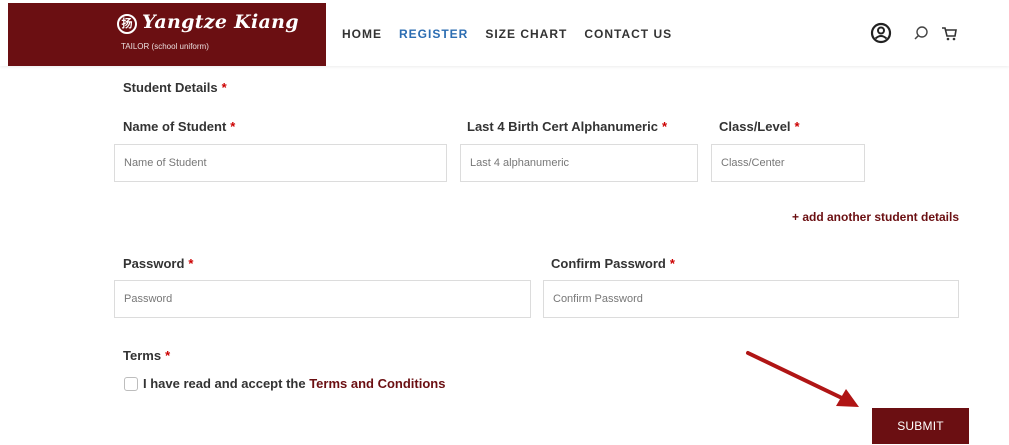 This screenshot has height=445, width=1009. What do you see at coordinates (158, 263) in the screenshot?
I see `label-password: Password *` at bounding box center [158, 263].